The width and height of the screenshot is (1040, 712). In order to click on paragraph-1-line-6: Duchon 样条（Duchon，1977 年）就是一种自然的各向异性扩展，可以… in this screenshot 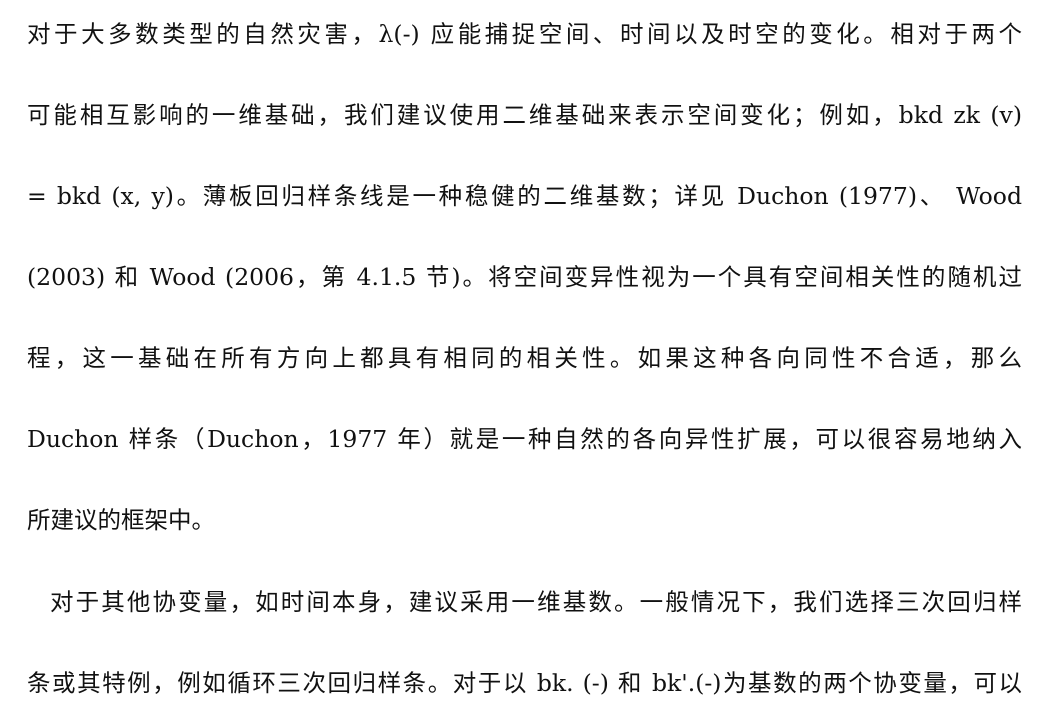, I will do `click(524, 439)`.